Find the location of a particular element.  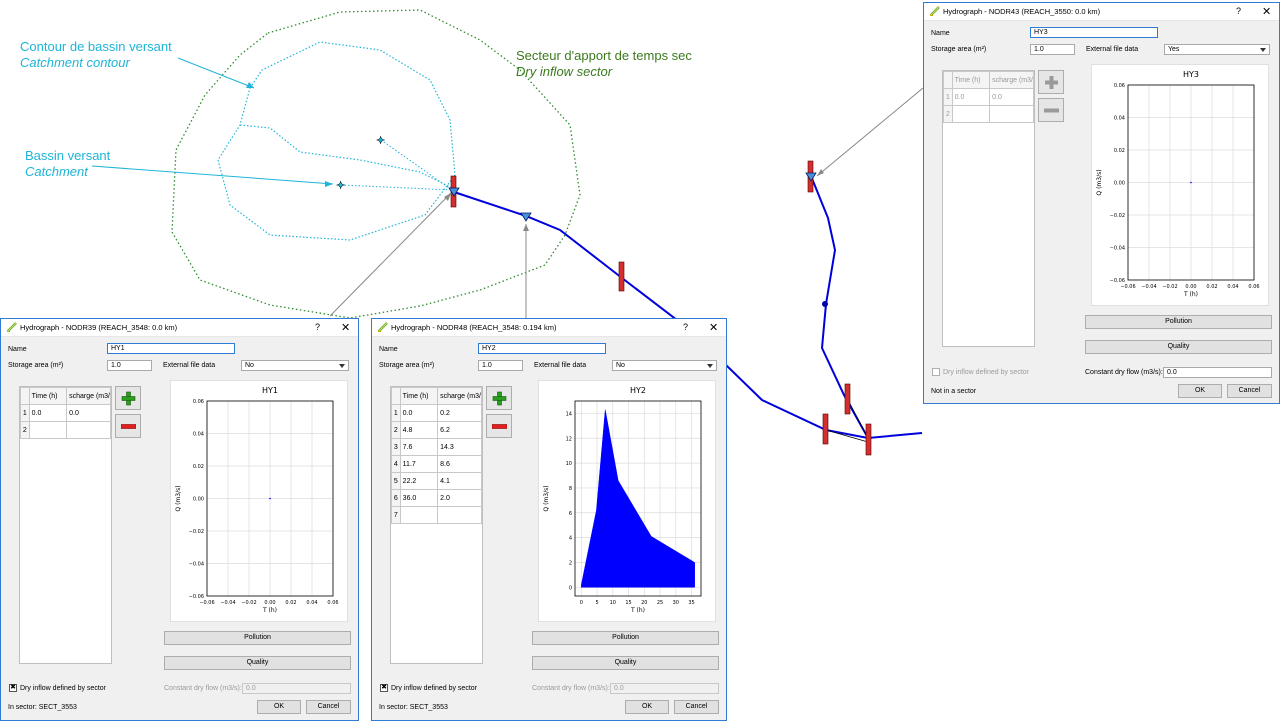

table-cell: 11.7 is located at coordinates (419, 464).